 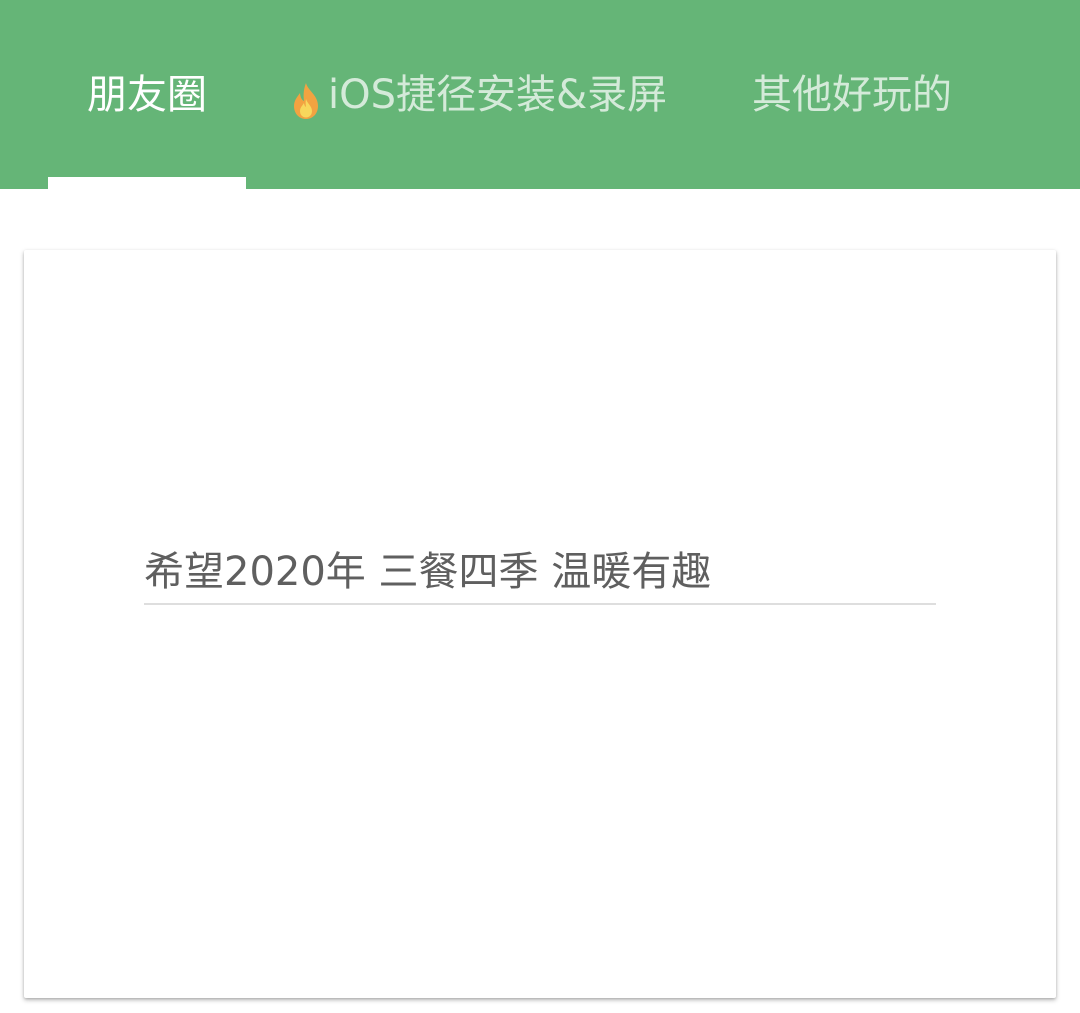 I want to click on tab-ios-shortcuts: iOS捷径安装&录屏, so click(x=493, y=94).